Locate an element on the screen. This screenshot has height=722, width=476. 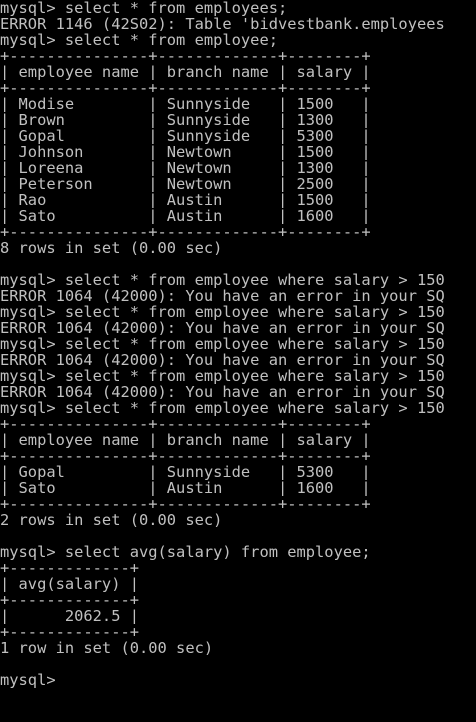
prompt-line: mysql> is located at coordinates (238, 680).